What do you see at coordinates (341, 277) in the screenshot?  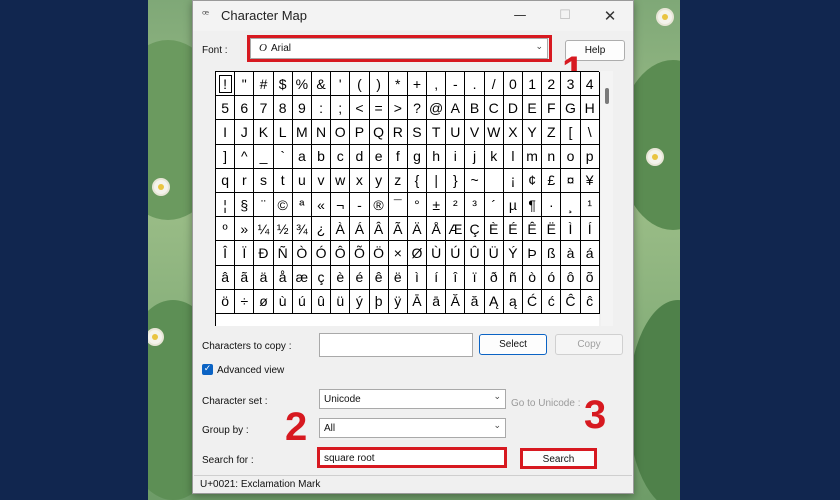 I see `character-cell: è` at bounding box center [341, 277].